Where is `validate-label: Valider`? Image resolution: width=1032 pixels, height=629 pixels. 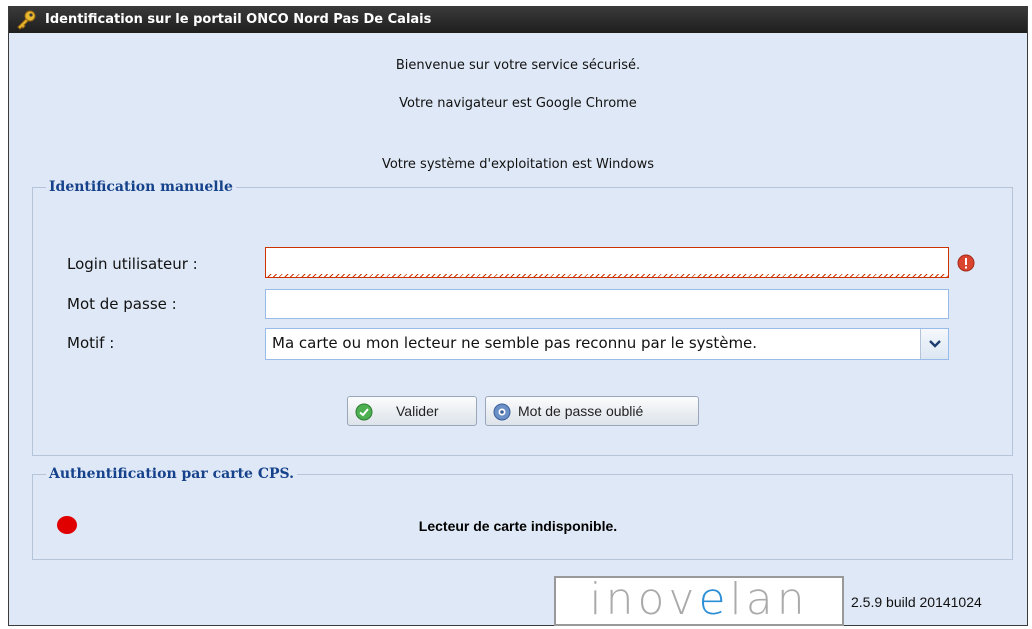
validate-label: Valider is located at coordinates (417, 411).